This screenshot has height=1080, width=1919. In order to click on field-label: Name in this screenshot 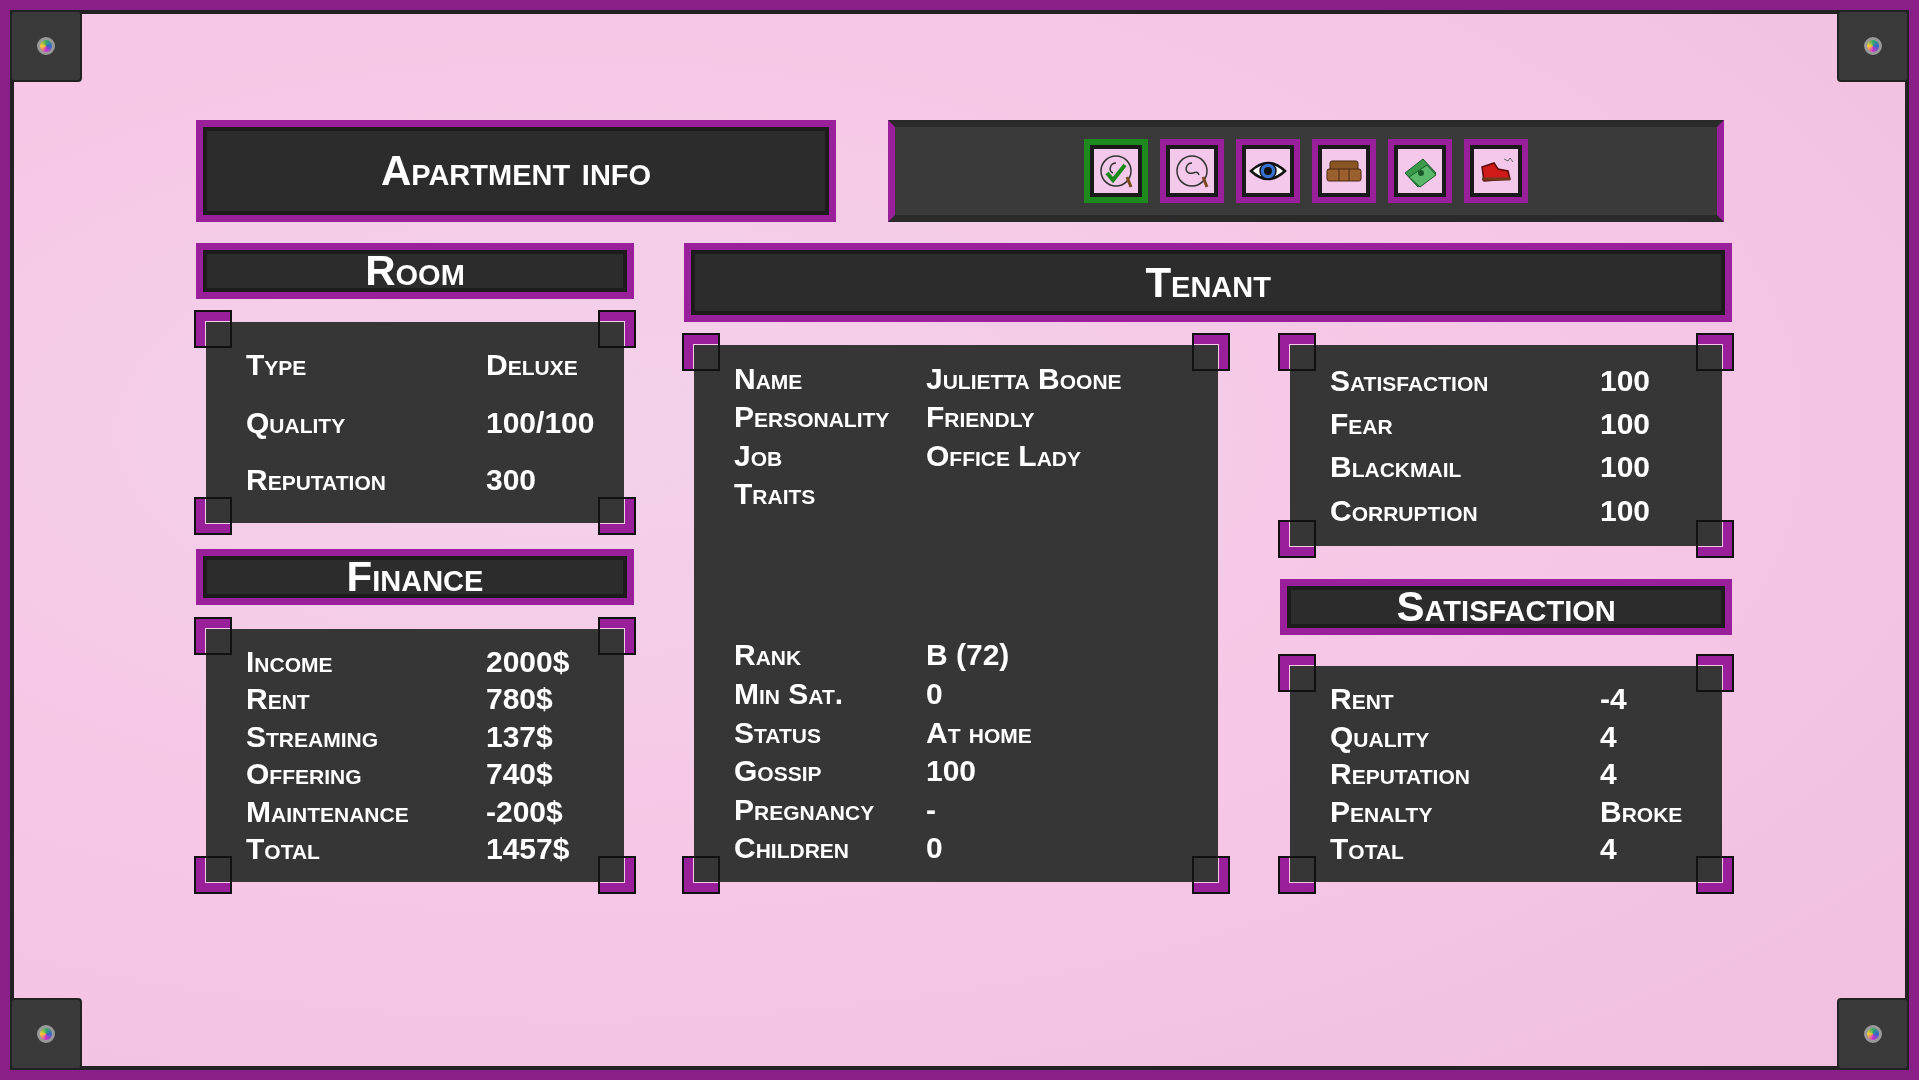, I will do `click(769, 378)`.